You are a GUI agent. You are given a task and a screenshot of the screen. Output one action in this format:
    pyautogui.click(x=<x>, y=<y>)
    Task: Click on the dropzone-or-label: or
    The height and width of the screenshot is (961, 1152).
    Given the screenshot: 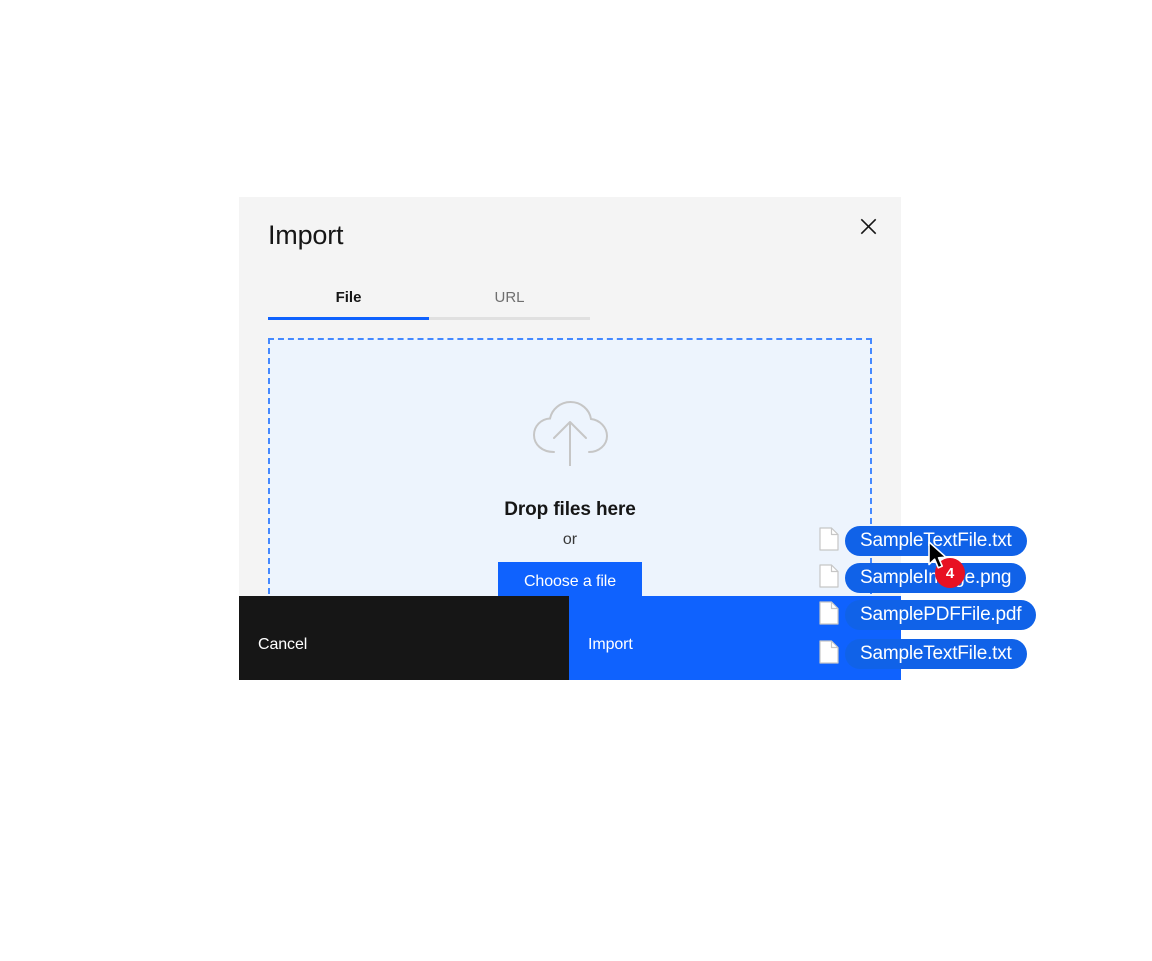 What is the action you would take?
    pyautogui.click(x=570, y=539)
    